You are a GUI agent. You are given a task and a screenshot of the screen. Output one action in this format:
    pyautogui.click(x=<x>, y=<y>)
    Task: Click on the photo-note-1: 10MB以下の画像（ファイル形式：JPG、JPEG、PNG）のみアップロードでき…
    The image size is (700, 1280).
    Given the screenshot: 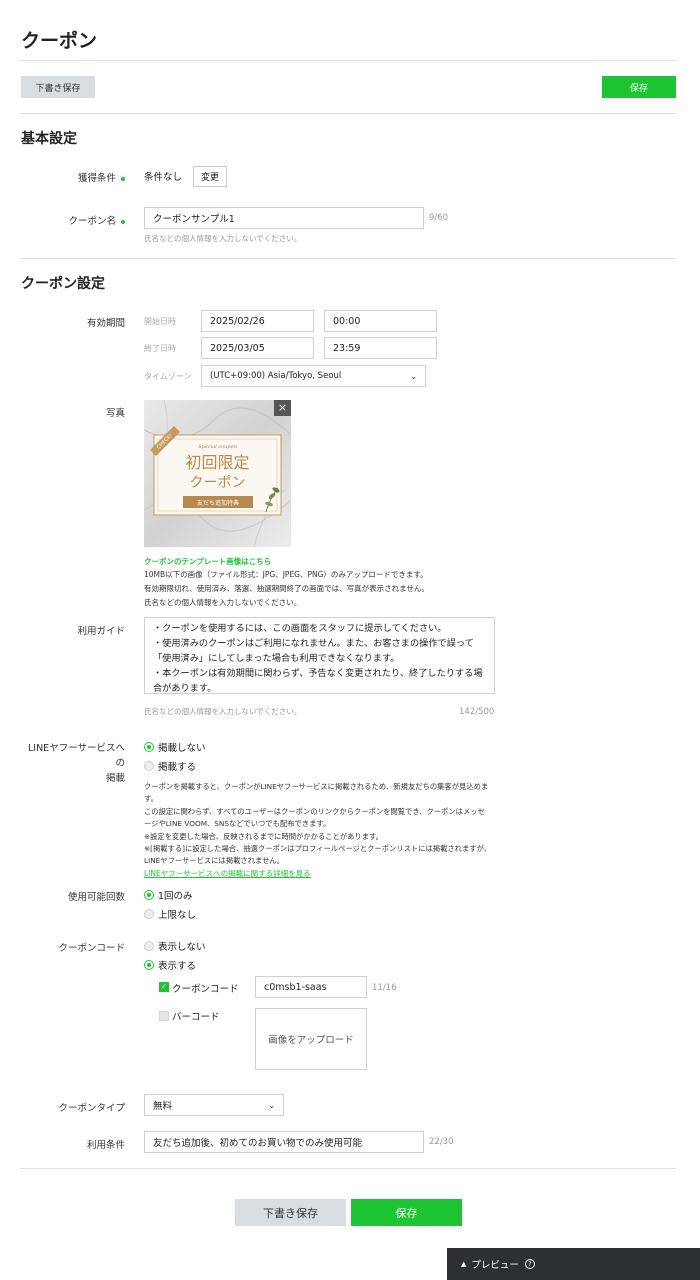 What is the action you would take?
    pyautogui.click(x=286, y=574)
    